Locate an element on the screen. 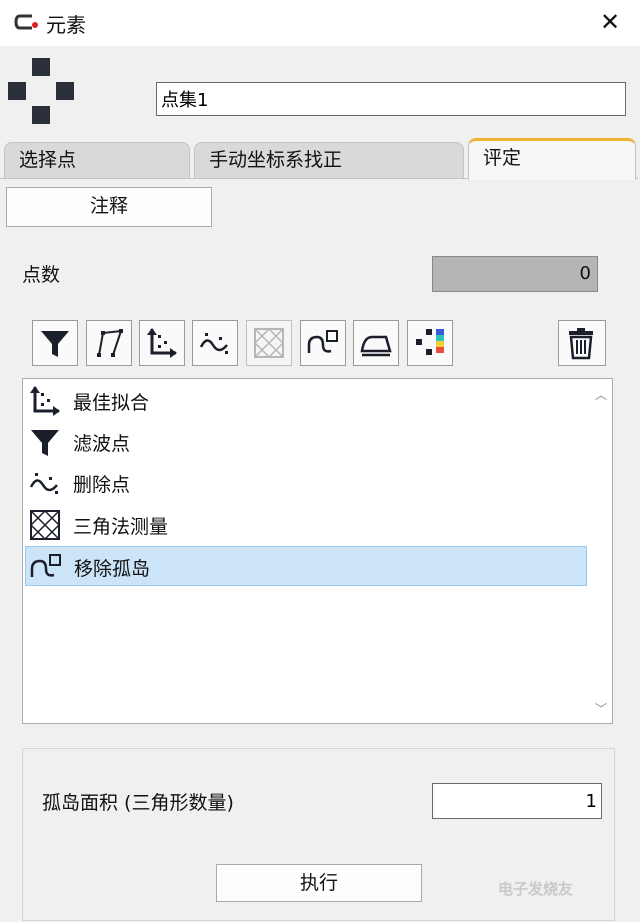  delete-points-button is located at coordinates (215, 343).